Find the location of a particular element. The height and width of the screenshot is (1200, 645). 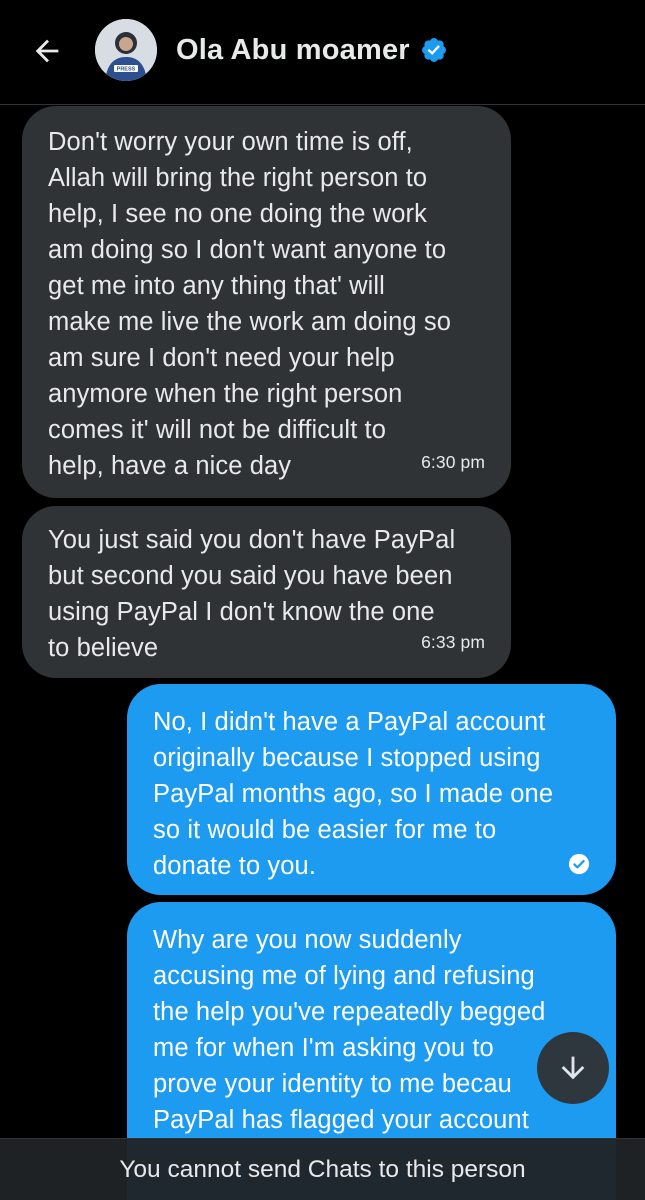

arrow-left-icon is located at coordinates (47, 51).